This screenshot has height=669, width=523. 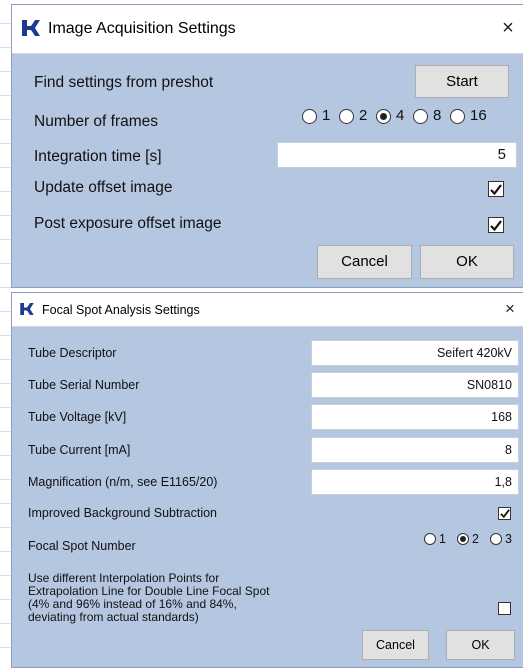 I want to click on magnification-input: 1,8, so click(x=415, y=482).